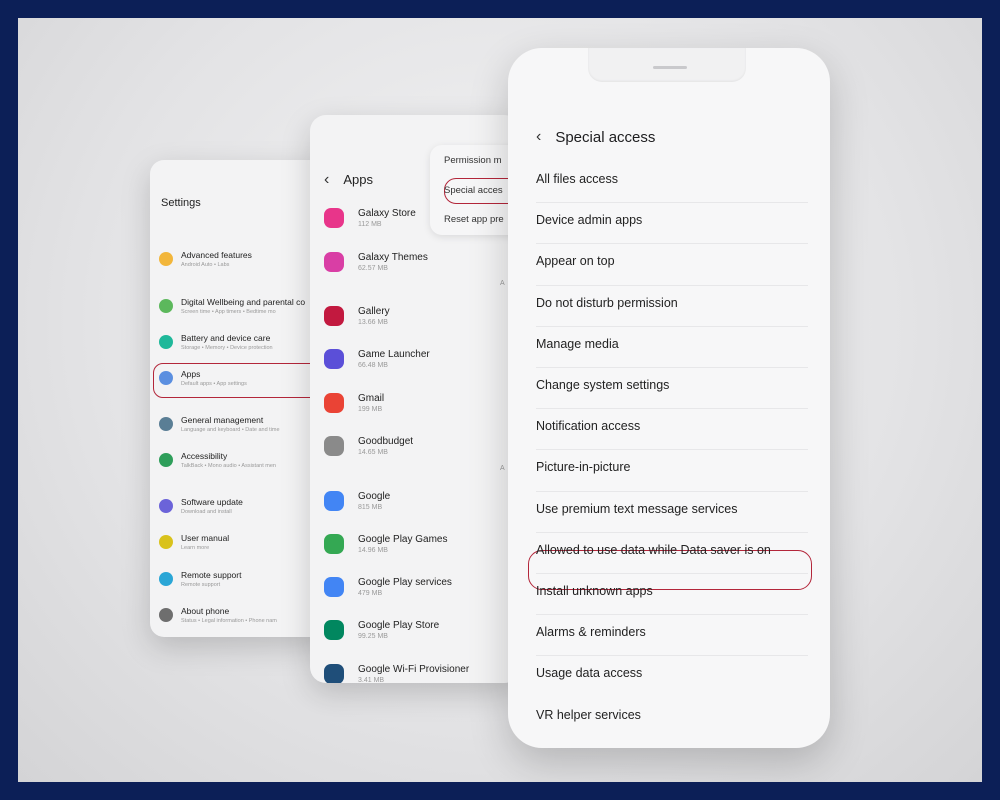 The image size is (1000, 800). What do you see at coordinates (583, 467) in the screenshot?
I see `special-access-item: Picture-in-picture` at bounding box center [583, 467].